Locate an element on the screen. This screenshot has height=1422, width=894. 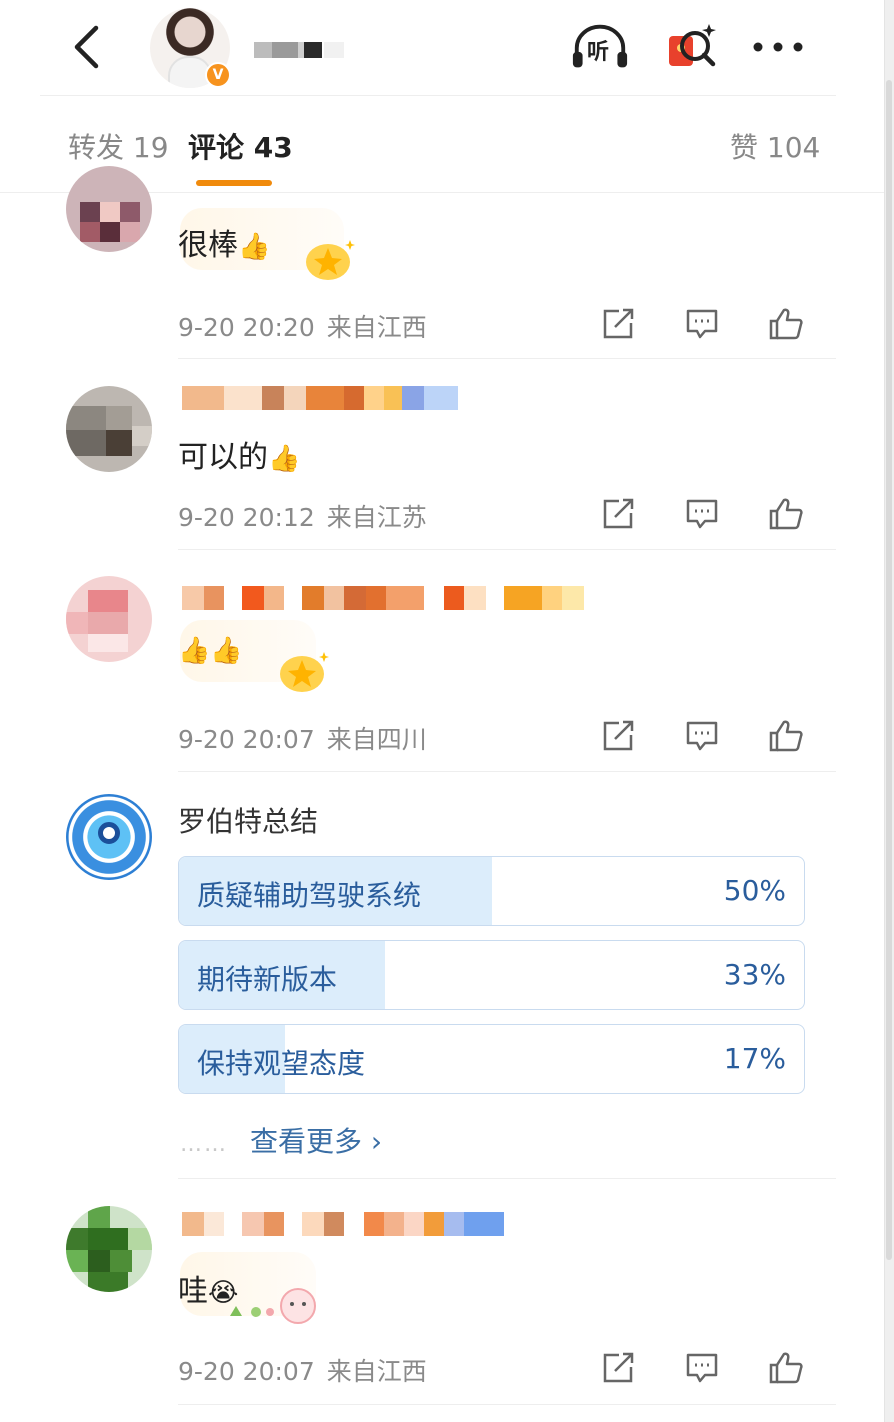
tab-comments: 评论 43 is located at coordinates (240, 146).